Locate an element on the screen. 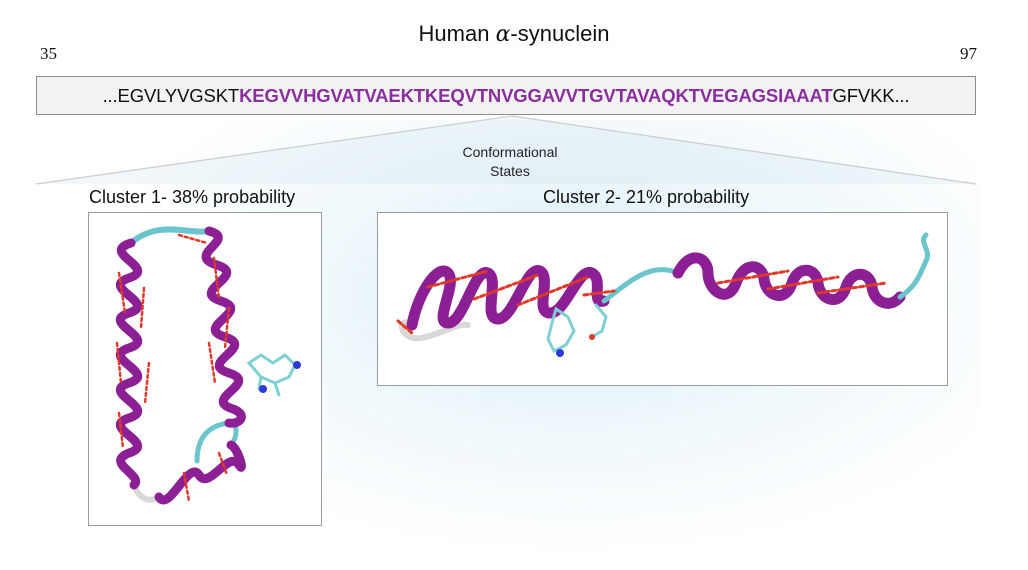  cluster-2-tail is located at coordinates (913, 266).